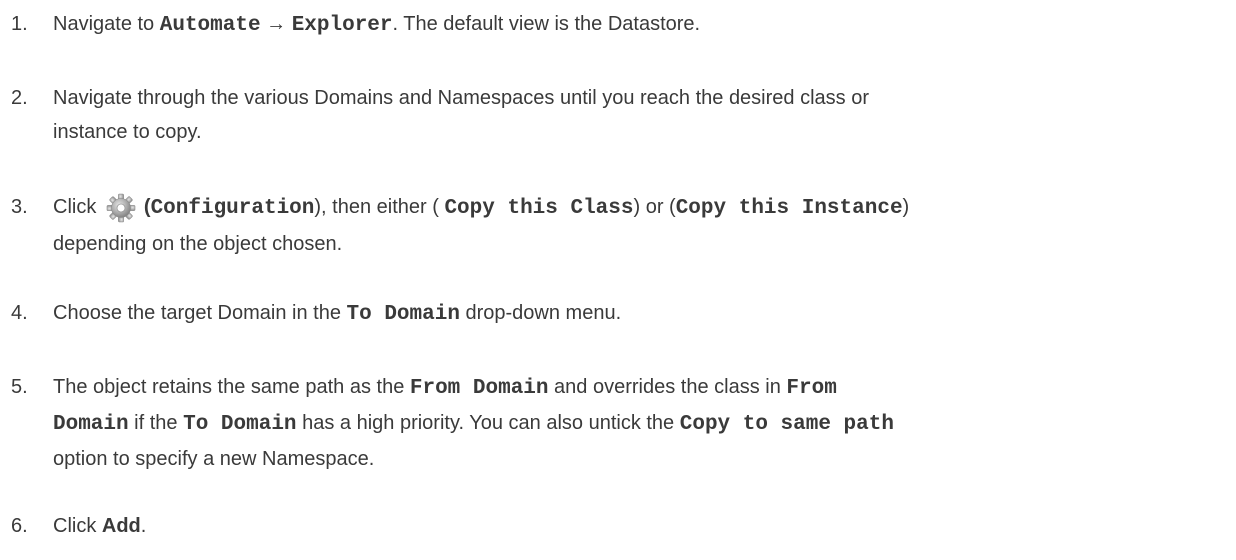  Describe the element at coordinates (106, 24) in the screenshot. I see `text-run: Navigate to` at that location.